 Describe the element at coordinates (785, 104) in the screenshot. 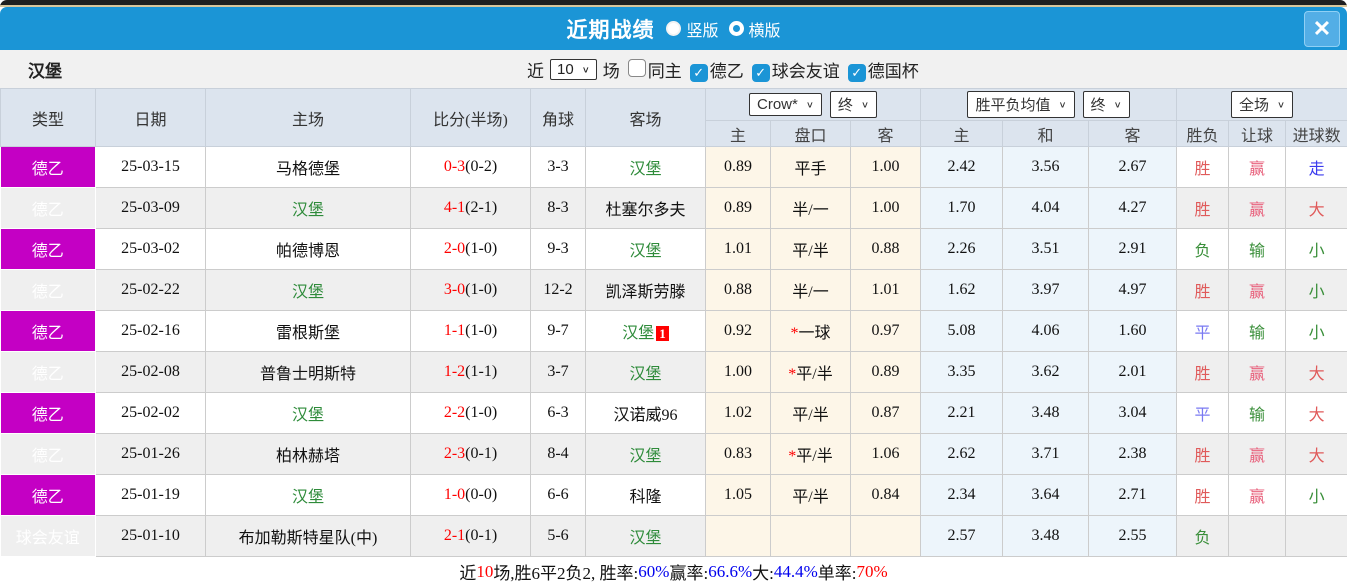

I see `odds-company-select: Crow* ∨` at that location.